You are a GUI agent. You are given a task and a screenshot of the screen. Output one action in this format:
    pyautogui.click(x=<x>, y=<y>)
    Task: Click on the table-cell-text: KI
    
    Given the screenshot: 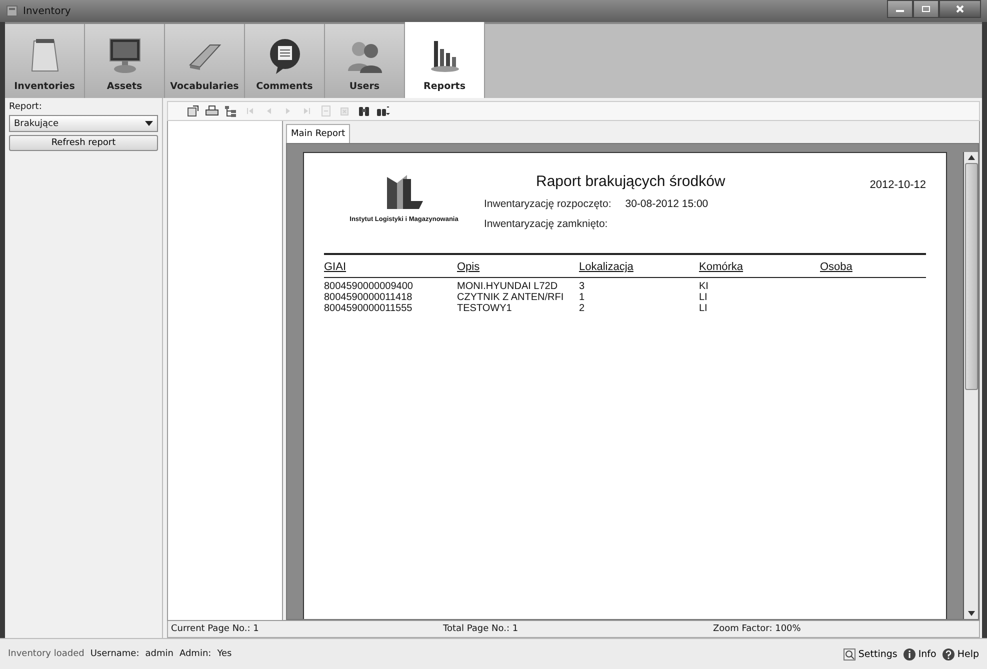 What is the action you would take?
    pyautogui.click(x=704, y=286)
    